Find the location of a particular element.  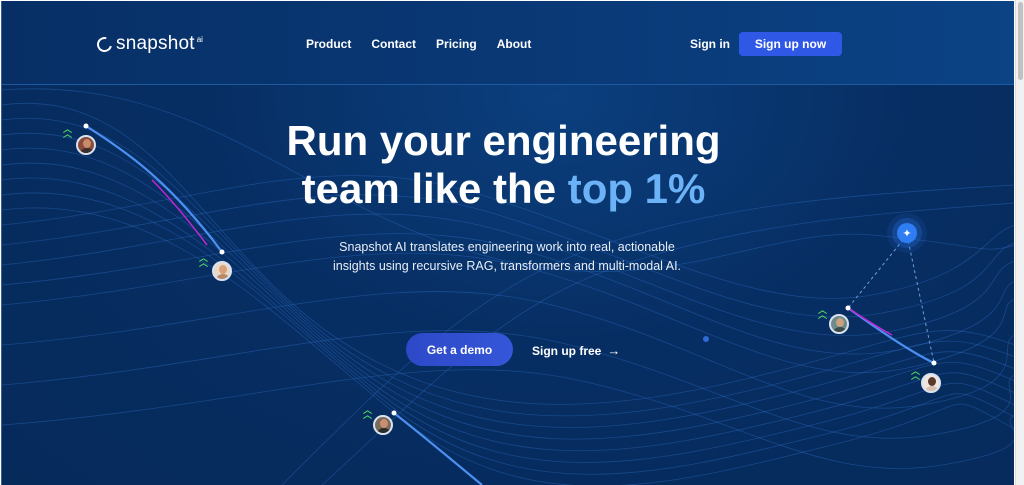

snapshot-logo: snapshot ai is located at coordinates (148, 44).